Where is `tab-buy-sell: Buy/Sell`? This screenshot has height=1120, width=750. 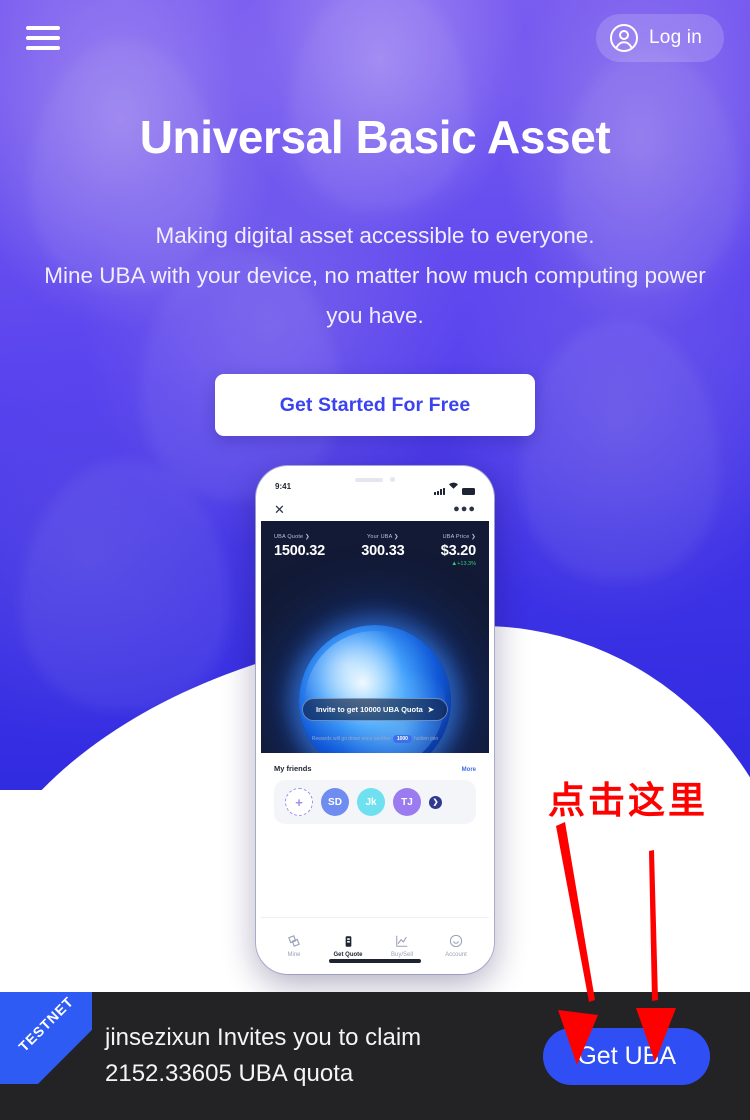
tab-buy-sell: Buy/Sell is located at coordinates (402, 945).